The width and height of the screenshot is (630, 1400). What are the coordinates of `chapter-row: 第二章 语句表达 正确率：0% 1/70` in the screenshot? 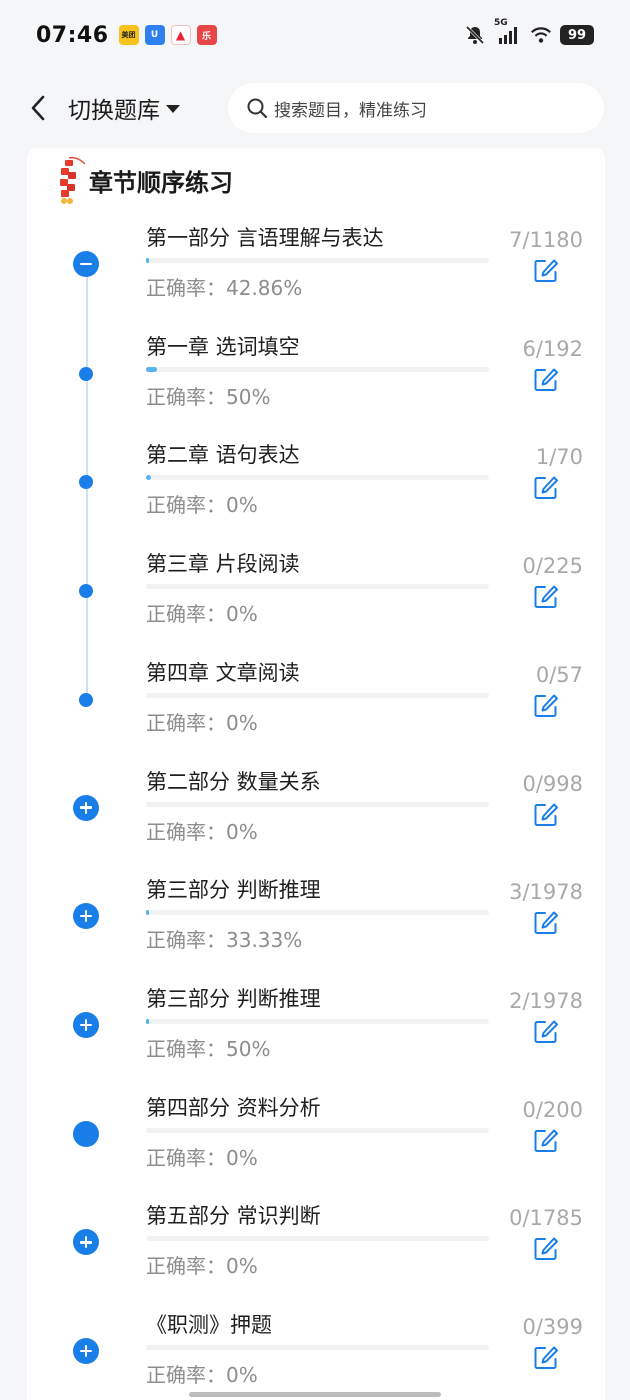 It's located at (316, 493).